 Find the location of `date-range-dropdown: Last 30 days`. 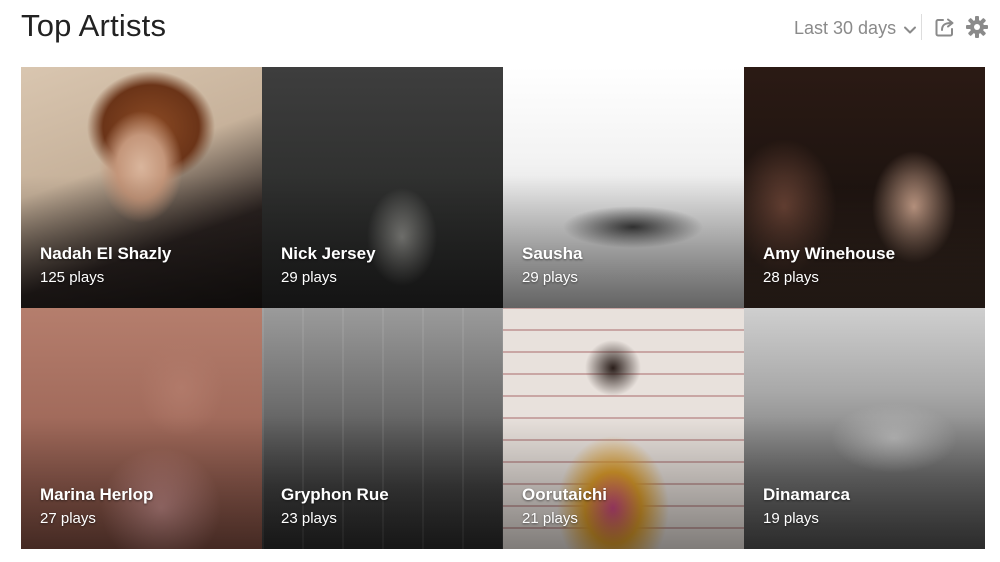

date-range-dropdown: Last 30 days is located at coordinates (855, 28).